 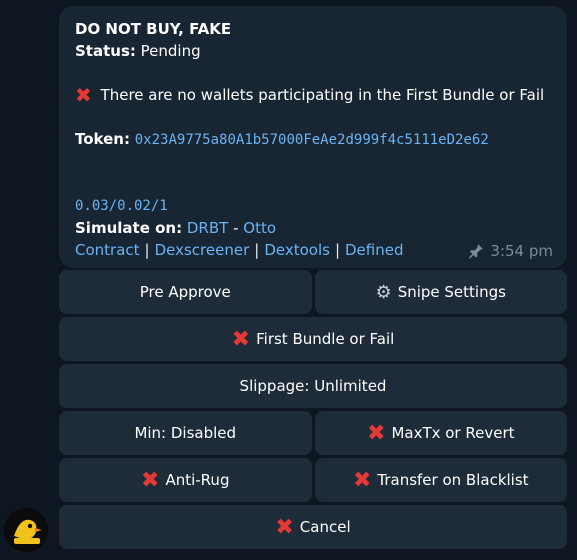 What do you see at coordinates (325, 527) in the screenshot?
I see `cancel-label: Cancel` at bounding box center [325, 527].